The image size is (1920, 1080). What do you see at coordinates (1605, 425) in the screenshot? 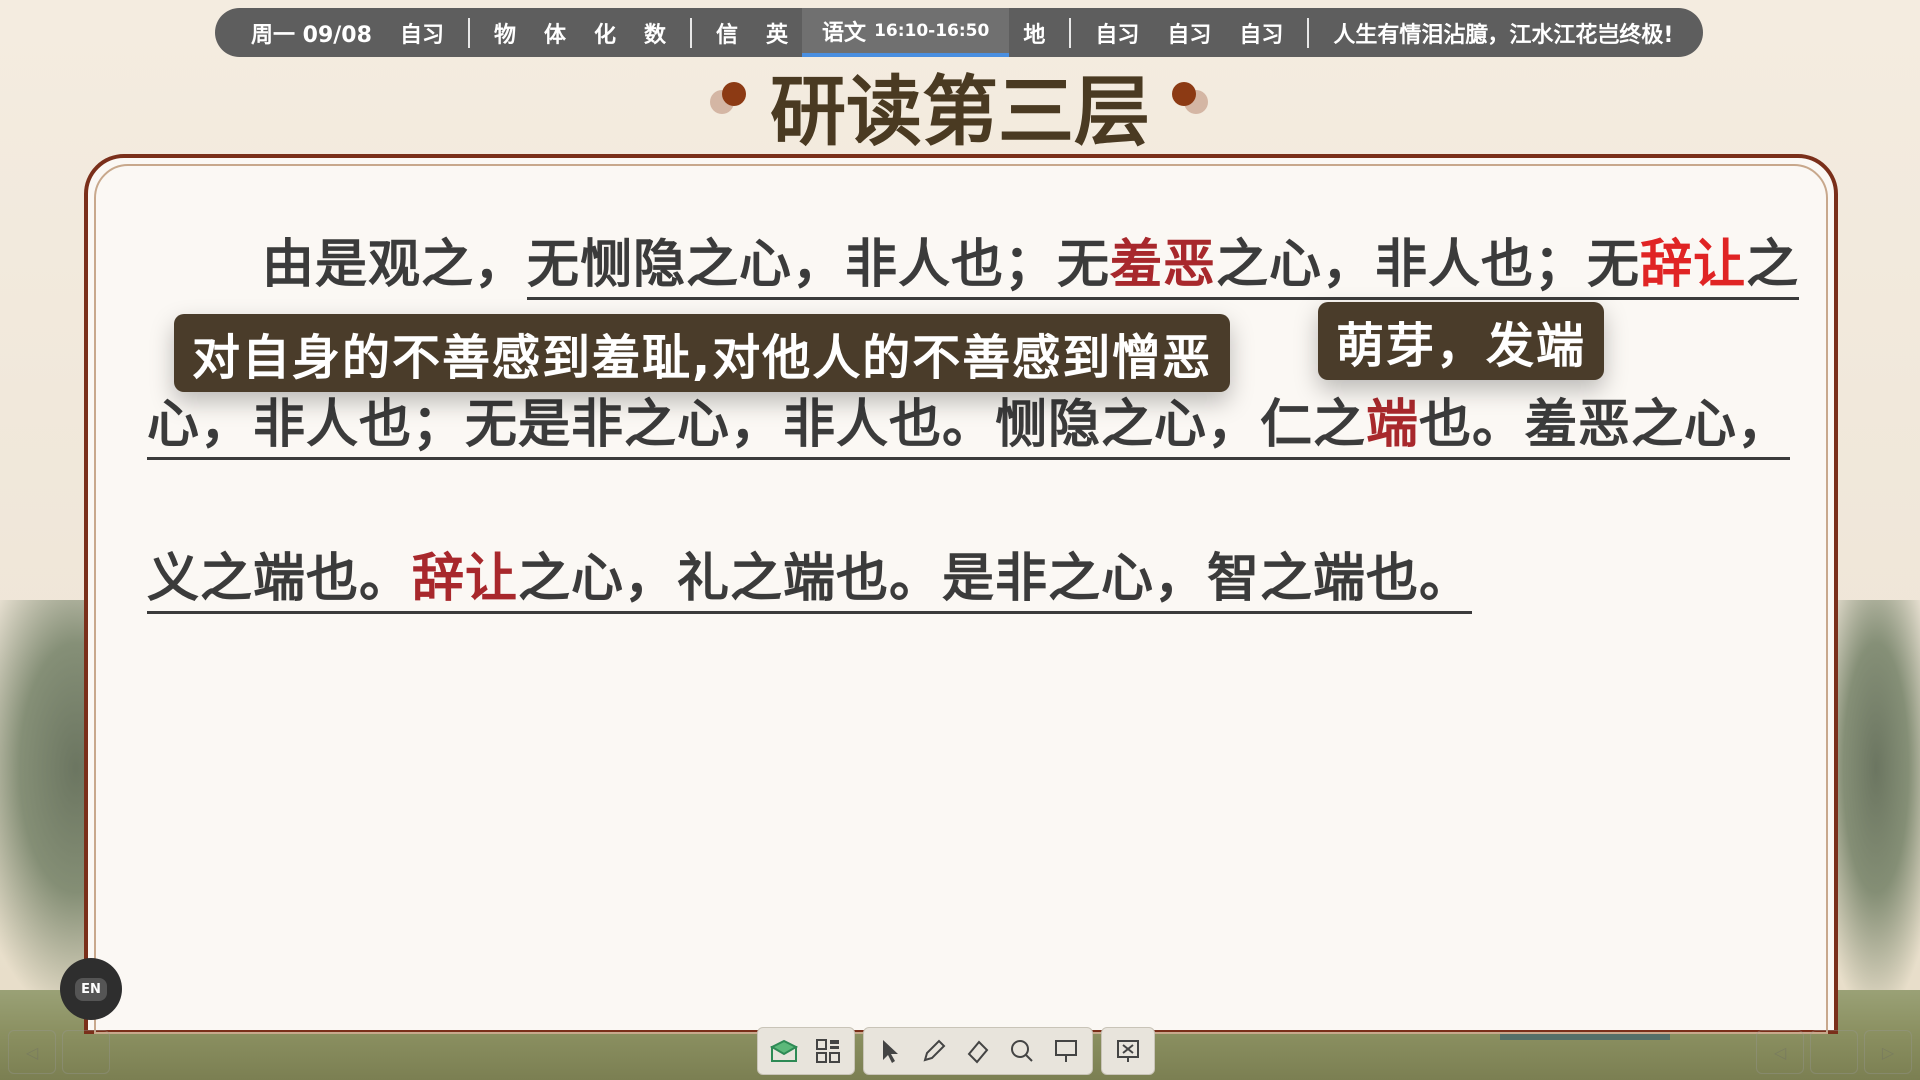
I see `text-segment: 也。羞恶之心，` at bounding box center [1605, 425].